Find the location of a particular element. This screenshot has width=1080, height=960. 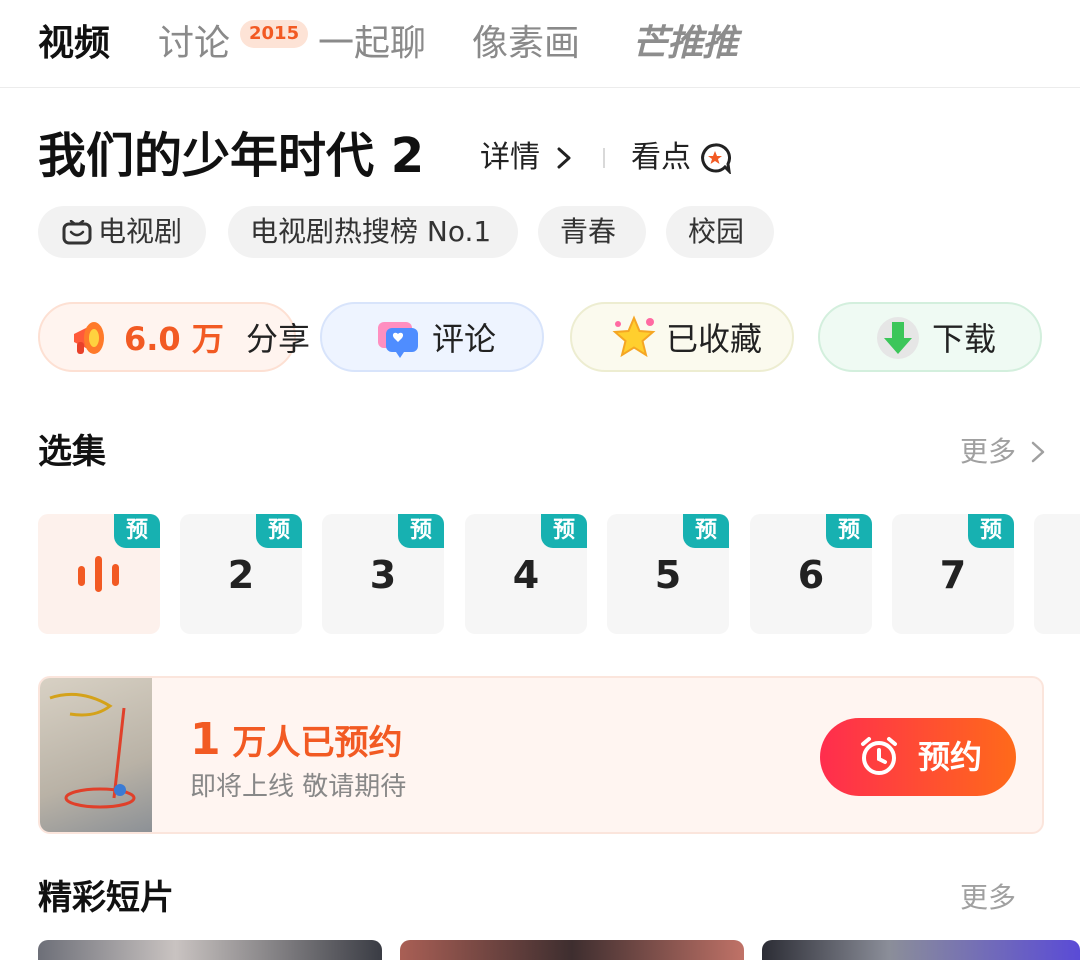

tab-mango-recommend: 芒推推 is located at coordinates (685, 44).